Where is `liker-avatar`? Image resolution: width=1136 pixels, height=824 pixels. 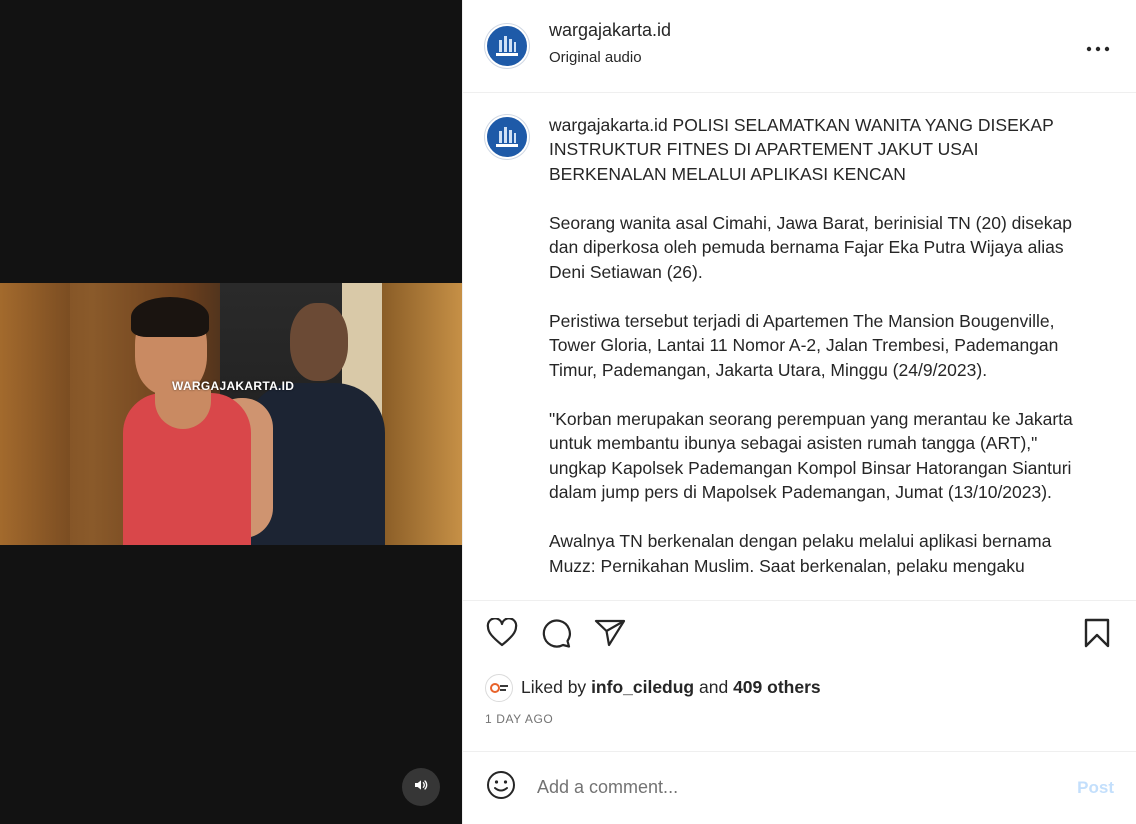
liker-avatar is located at coordinates (499, 687).